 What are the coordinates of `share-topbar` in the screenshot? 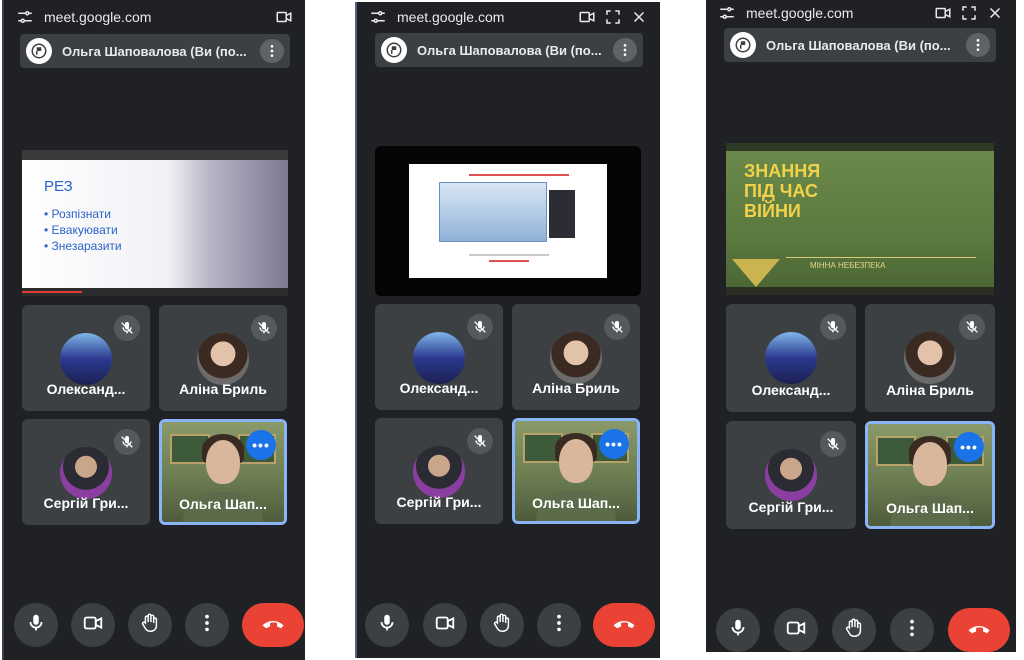 It's located at (860, 147).